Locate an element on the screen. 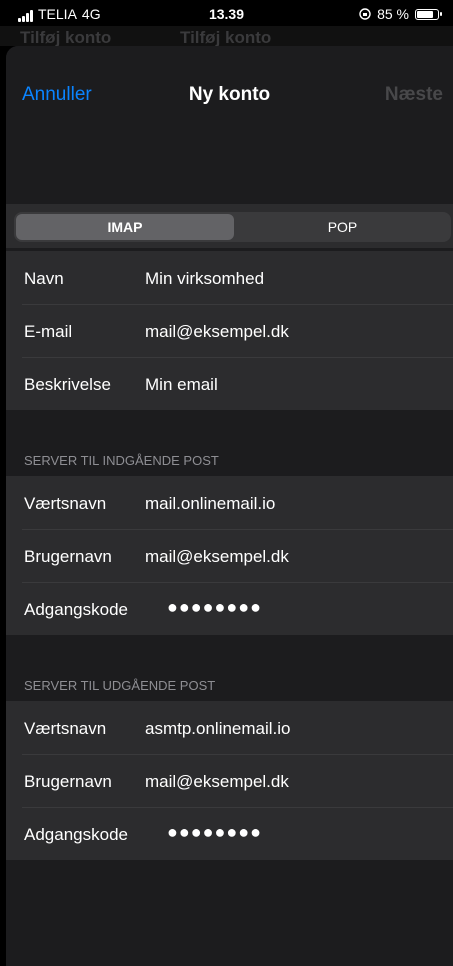  description-field: Min email is located at coordinates (181, 385).